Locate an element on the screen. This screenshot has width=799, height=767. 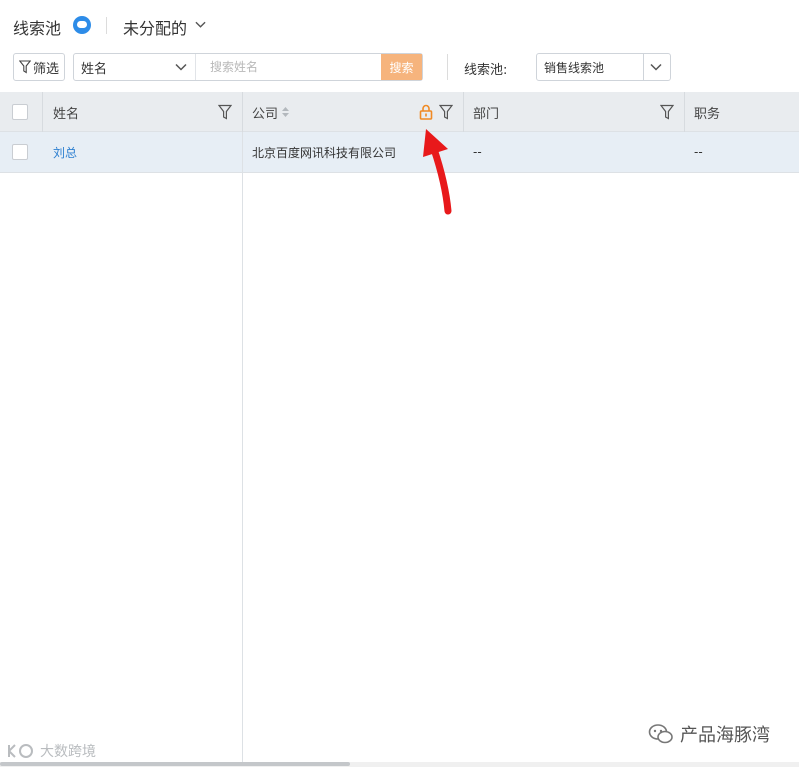
brand-logo-icon is located at coordinates (20, 751).